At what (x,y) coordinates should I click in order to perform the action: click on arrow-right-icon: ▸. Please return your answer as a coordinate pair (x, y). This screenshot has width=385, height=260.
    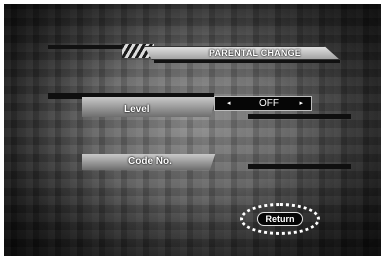
    Looking at the image, I should click on (301, 103).